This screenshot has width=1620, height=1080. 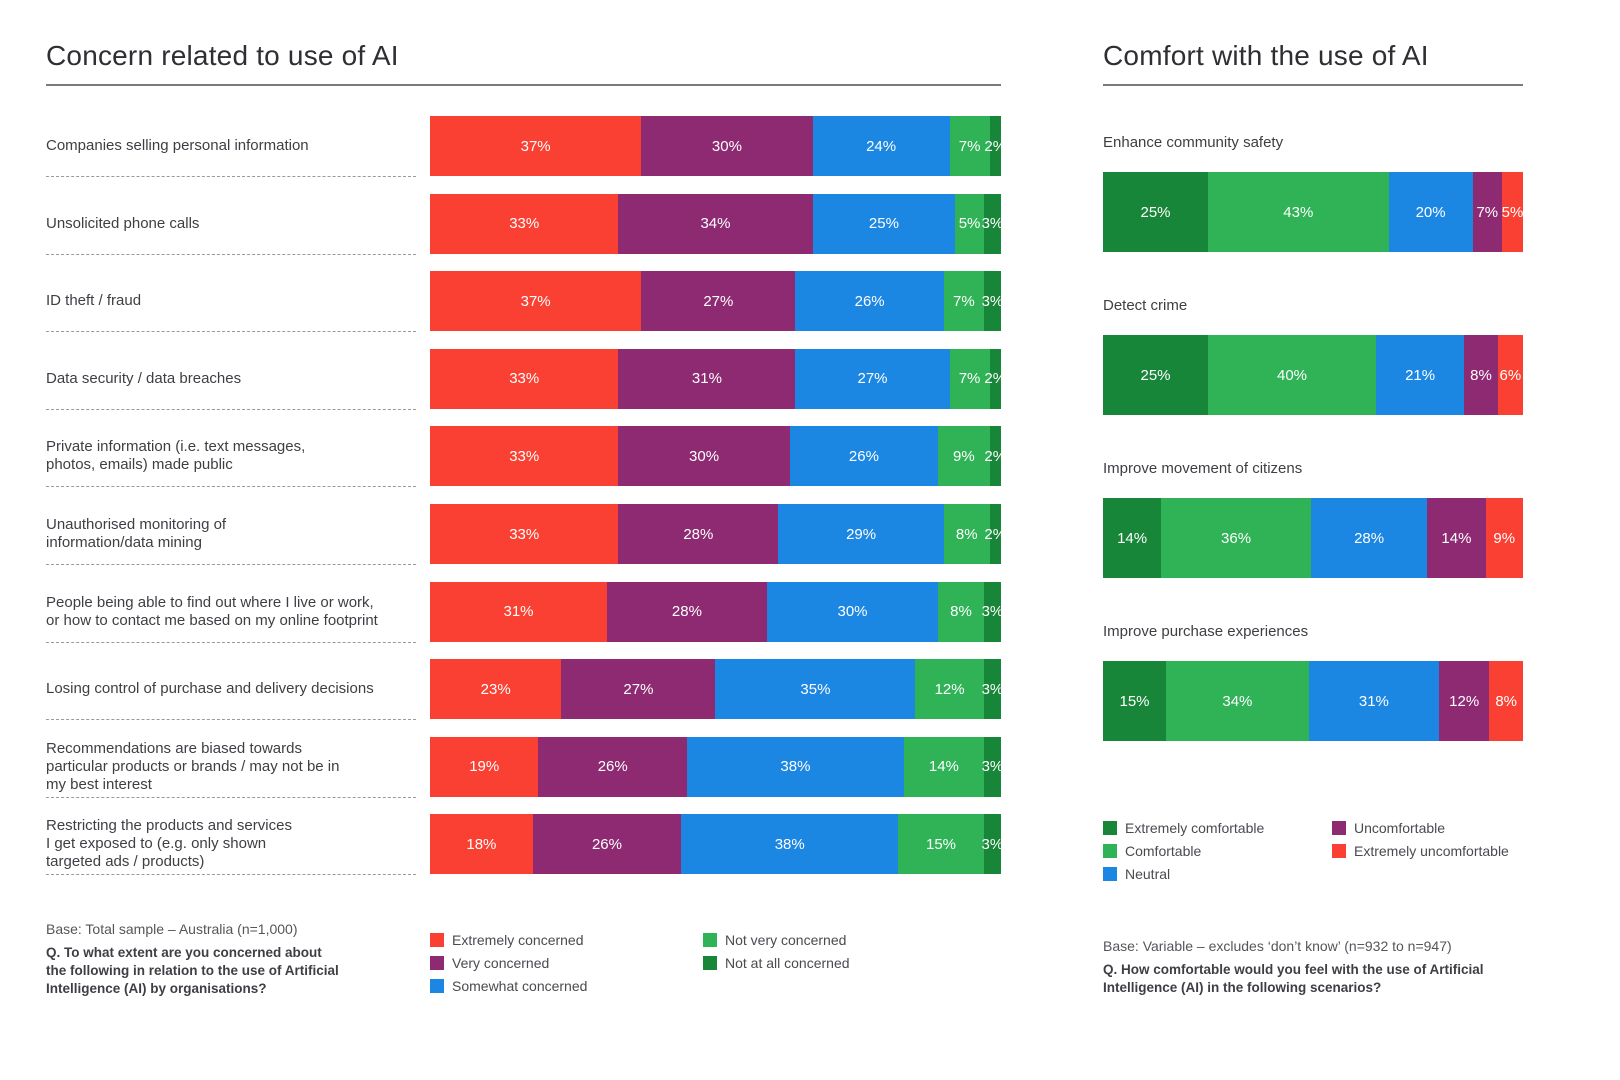 What do you see at coordinates (795, 767) in the screenshot?
I see `data-label: 38%` at bounding box center [795, 767].